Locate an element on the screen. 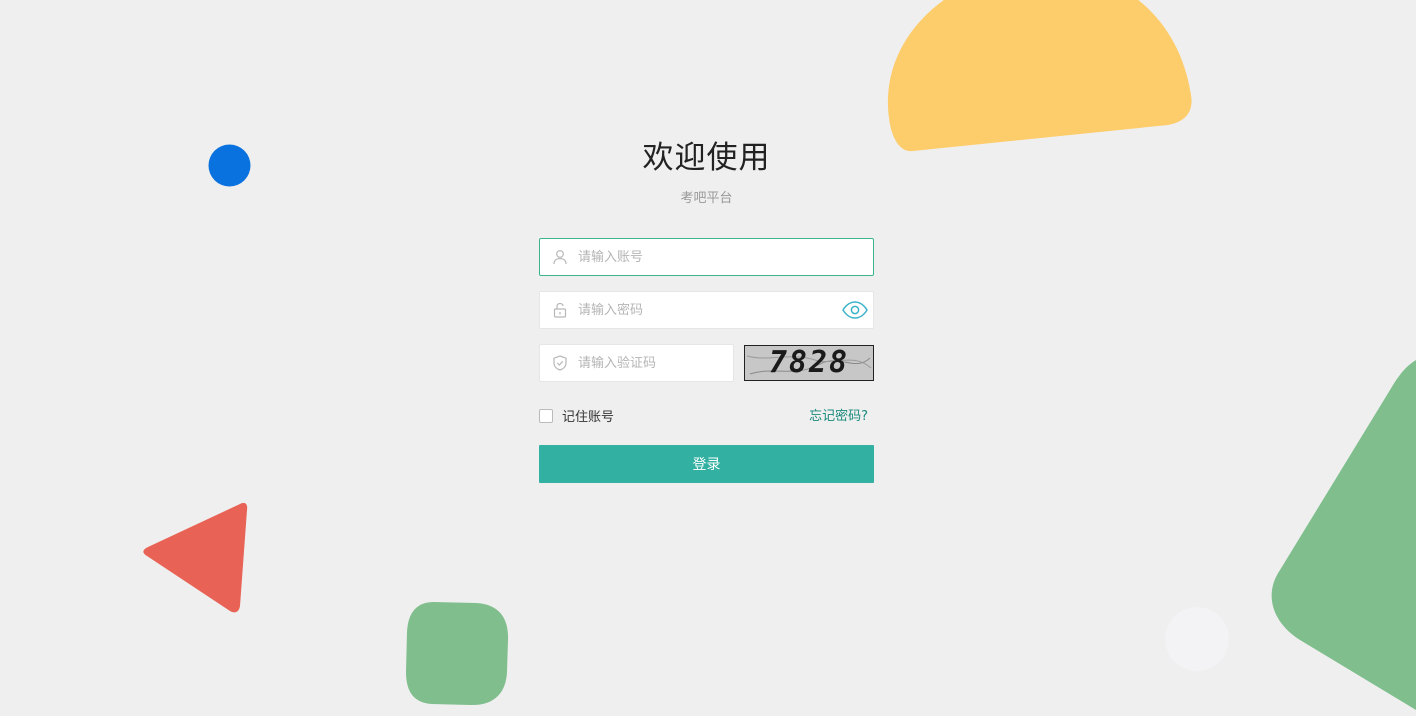 This screenshot has width=1416, height=716. password-input is located at coordinates (708, 310).